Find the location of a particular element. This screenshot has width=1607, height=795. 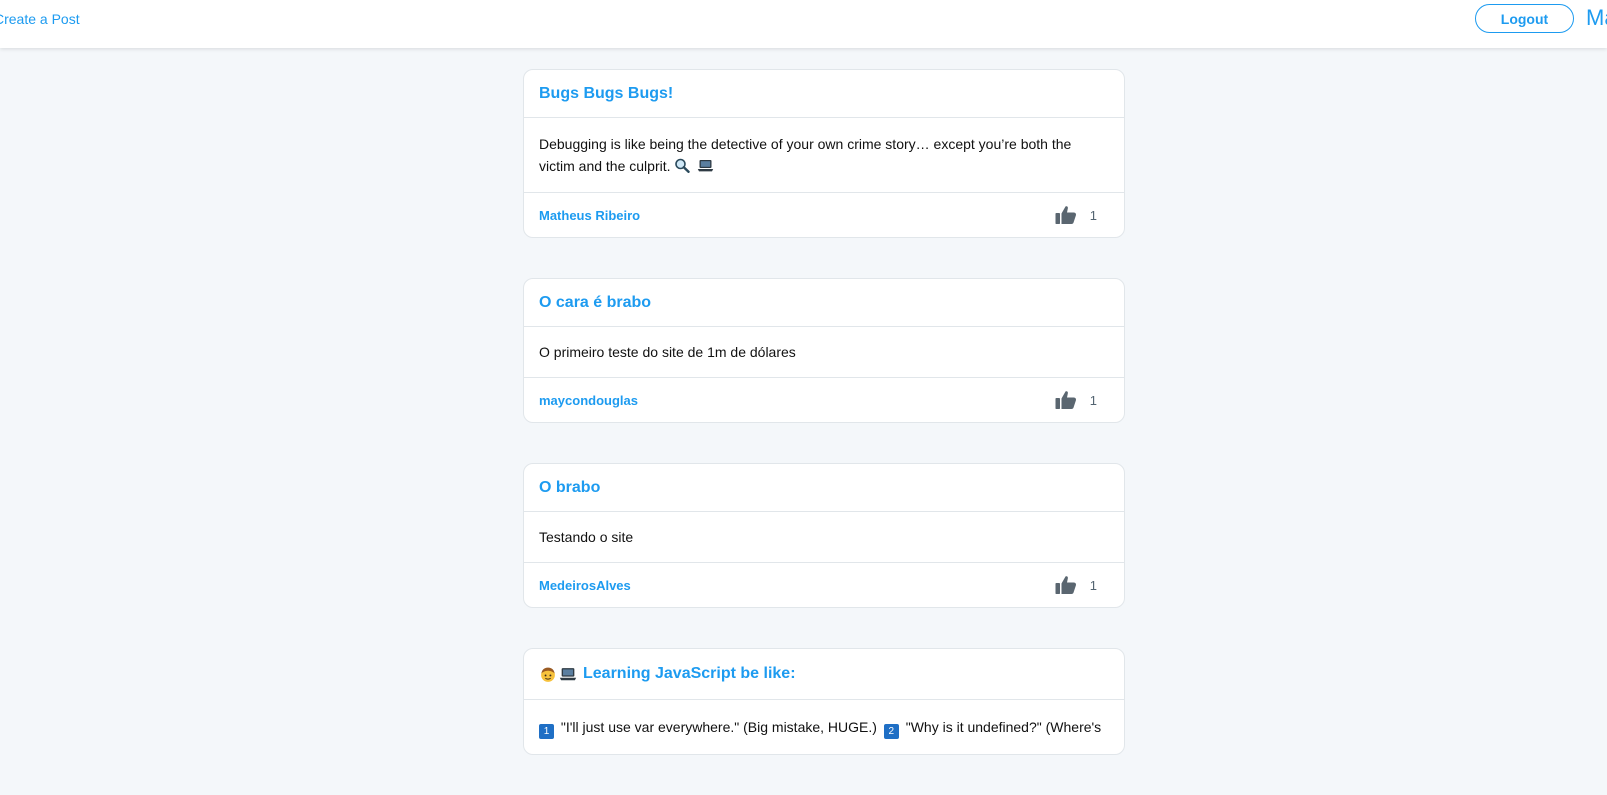

post-body-text: Testando o site is located at coordinates (586, 537).